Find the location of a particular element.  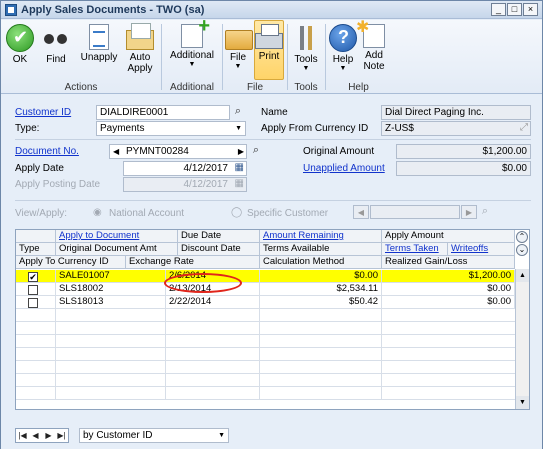

checkmark-icon is located at coordinates (20, 38).